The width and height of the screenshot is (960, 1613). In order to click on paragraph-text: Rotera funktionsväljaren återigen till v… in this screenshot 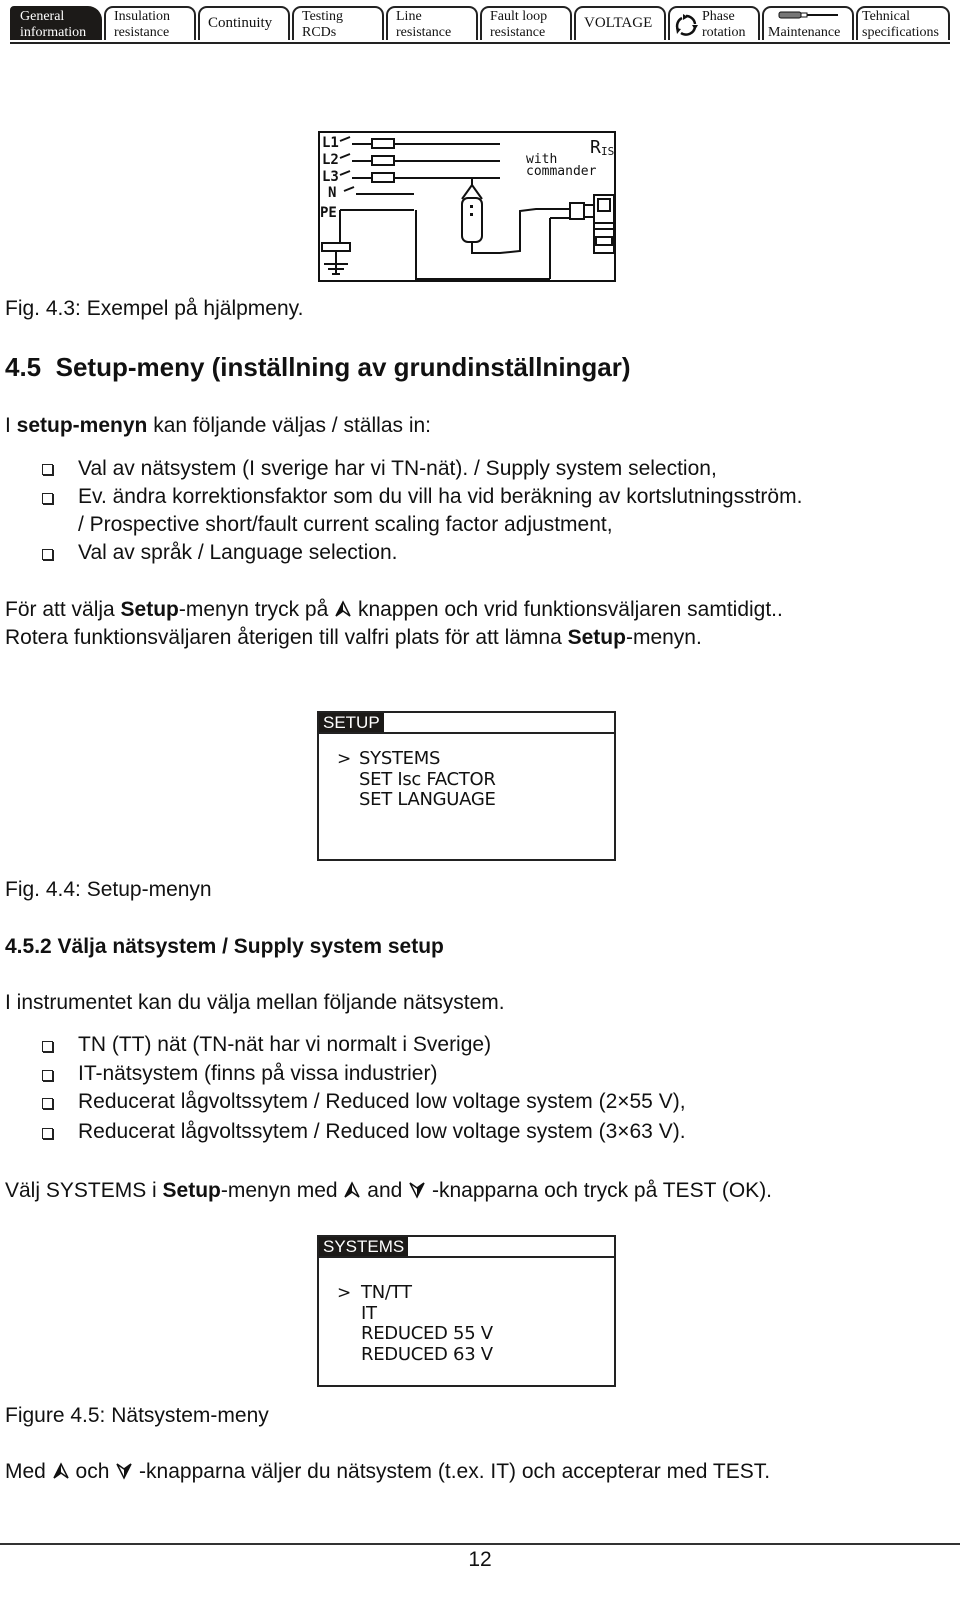, I will do `click(286, 637)`.